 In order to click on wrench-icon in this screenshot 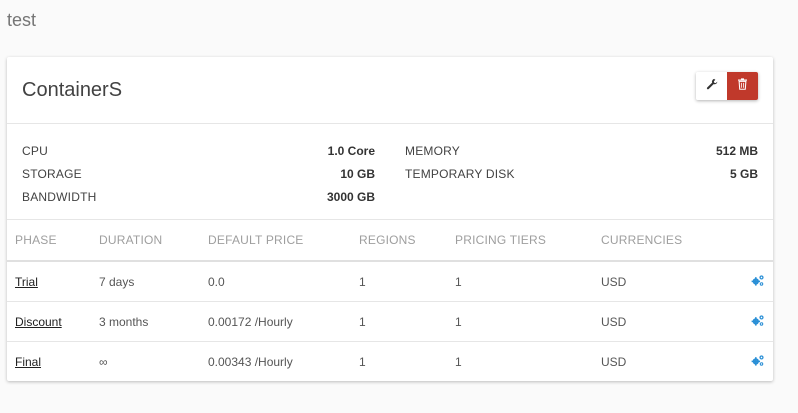, I will do `click(712, 86)`.